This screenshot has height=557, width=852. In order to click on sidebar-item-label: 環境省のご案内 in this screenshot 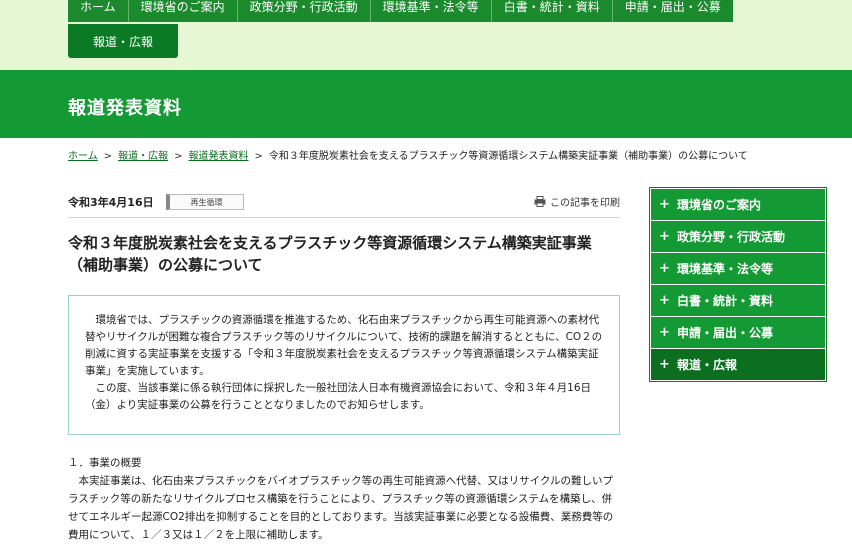, I will do `click(719, 205)`.